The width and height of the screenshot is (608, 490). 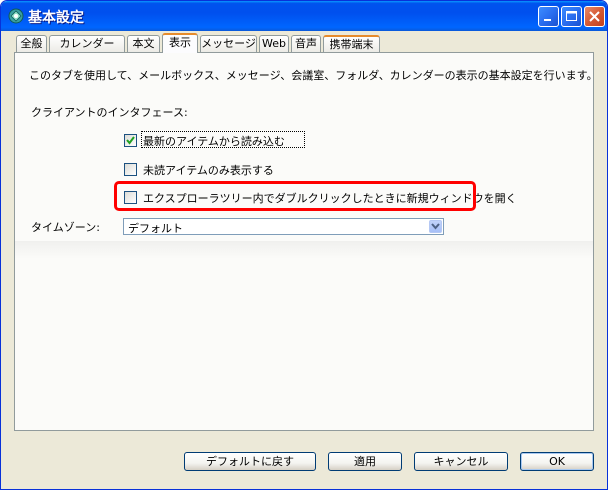 I want to click on checkbox-unread-only, so click(x=130, y=169).